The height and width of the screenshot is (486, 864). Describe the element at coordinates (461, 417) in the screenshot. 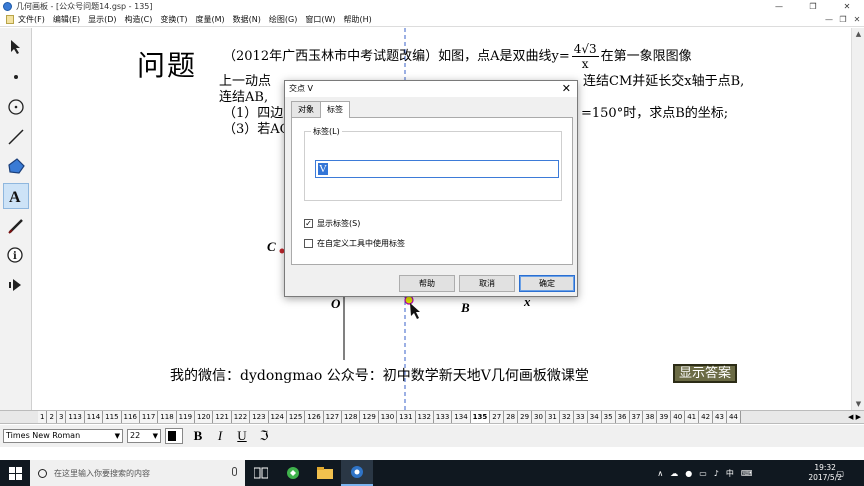

I see `page-tab: 134` at that location.